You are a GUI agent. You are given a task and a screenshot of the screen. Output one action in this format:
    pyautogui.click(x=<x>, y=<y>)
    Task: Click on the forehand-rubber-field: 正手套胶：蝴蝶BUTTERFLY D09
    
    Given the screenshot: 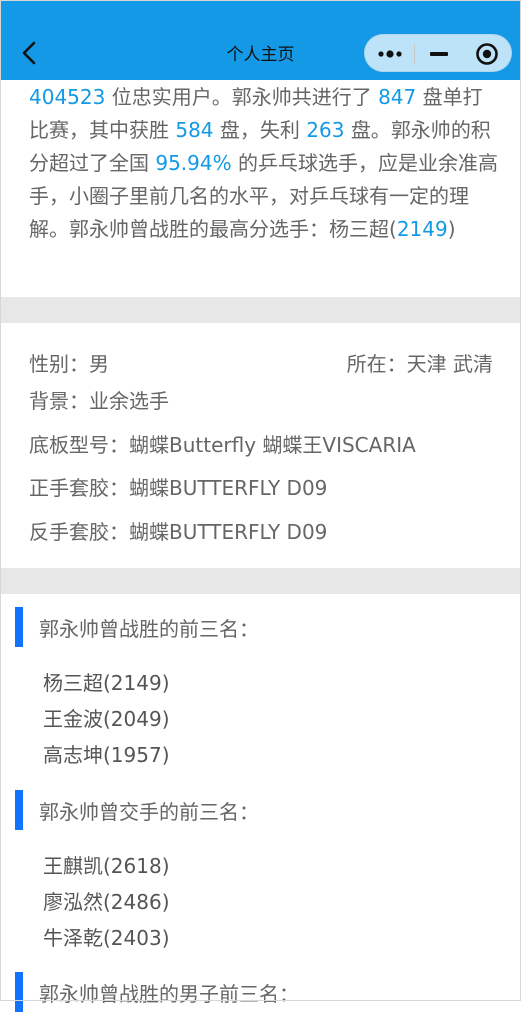 What is the action you would take?
    pyautogui.click(x=178, y=488)
    